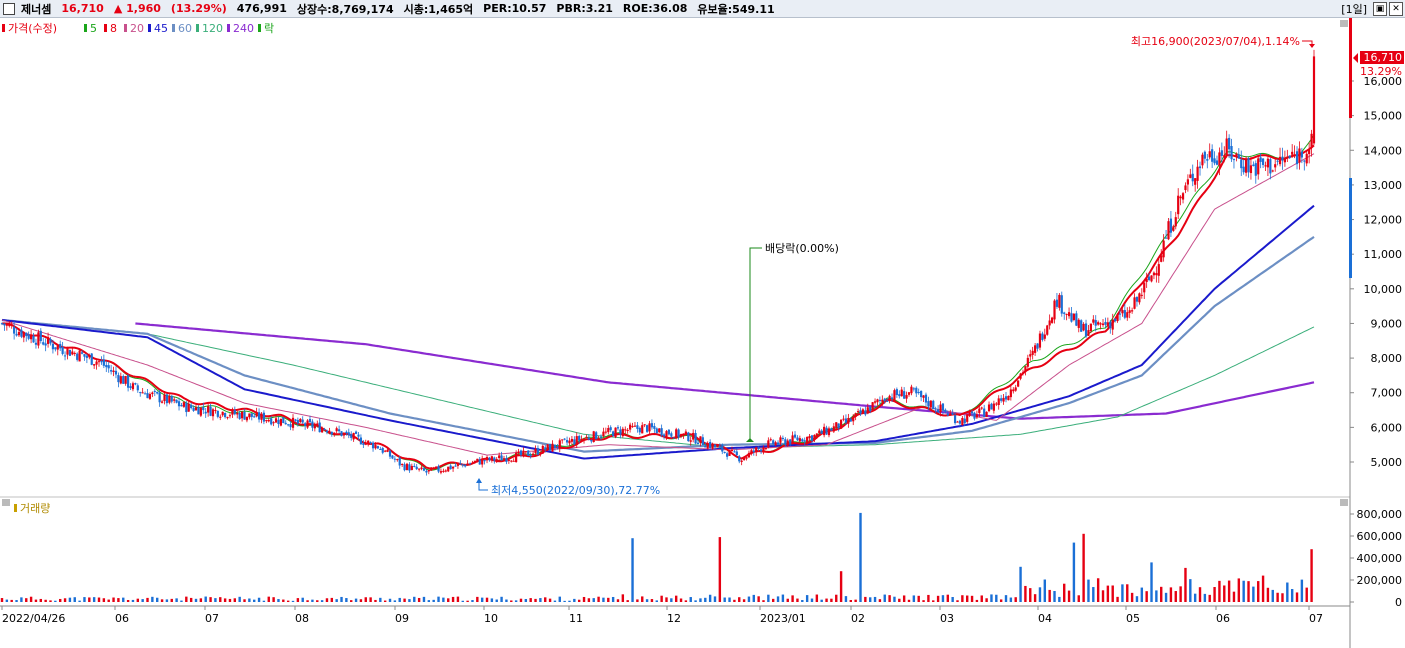 The width and height of the screenshot is (1405, 648). What do you see at coordinates (161, 28) in the screenshot?
I see `legend-ma45: 45` at bounding box center [161, 28].